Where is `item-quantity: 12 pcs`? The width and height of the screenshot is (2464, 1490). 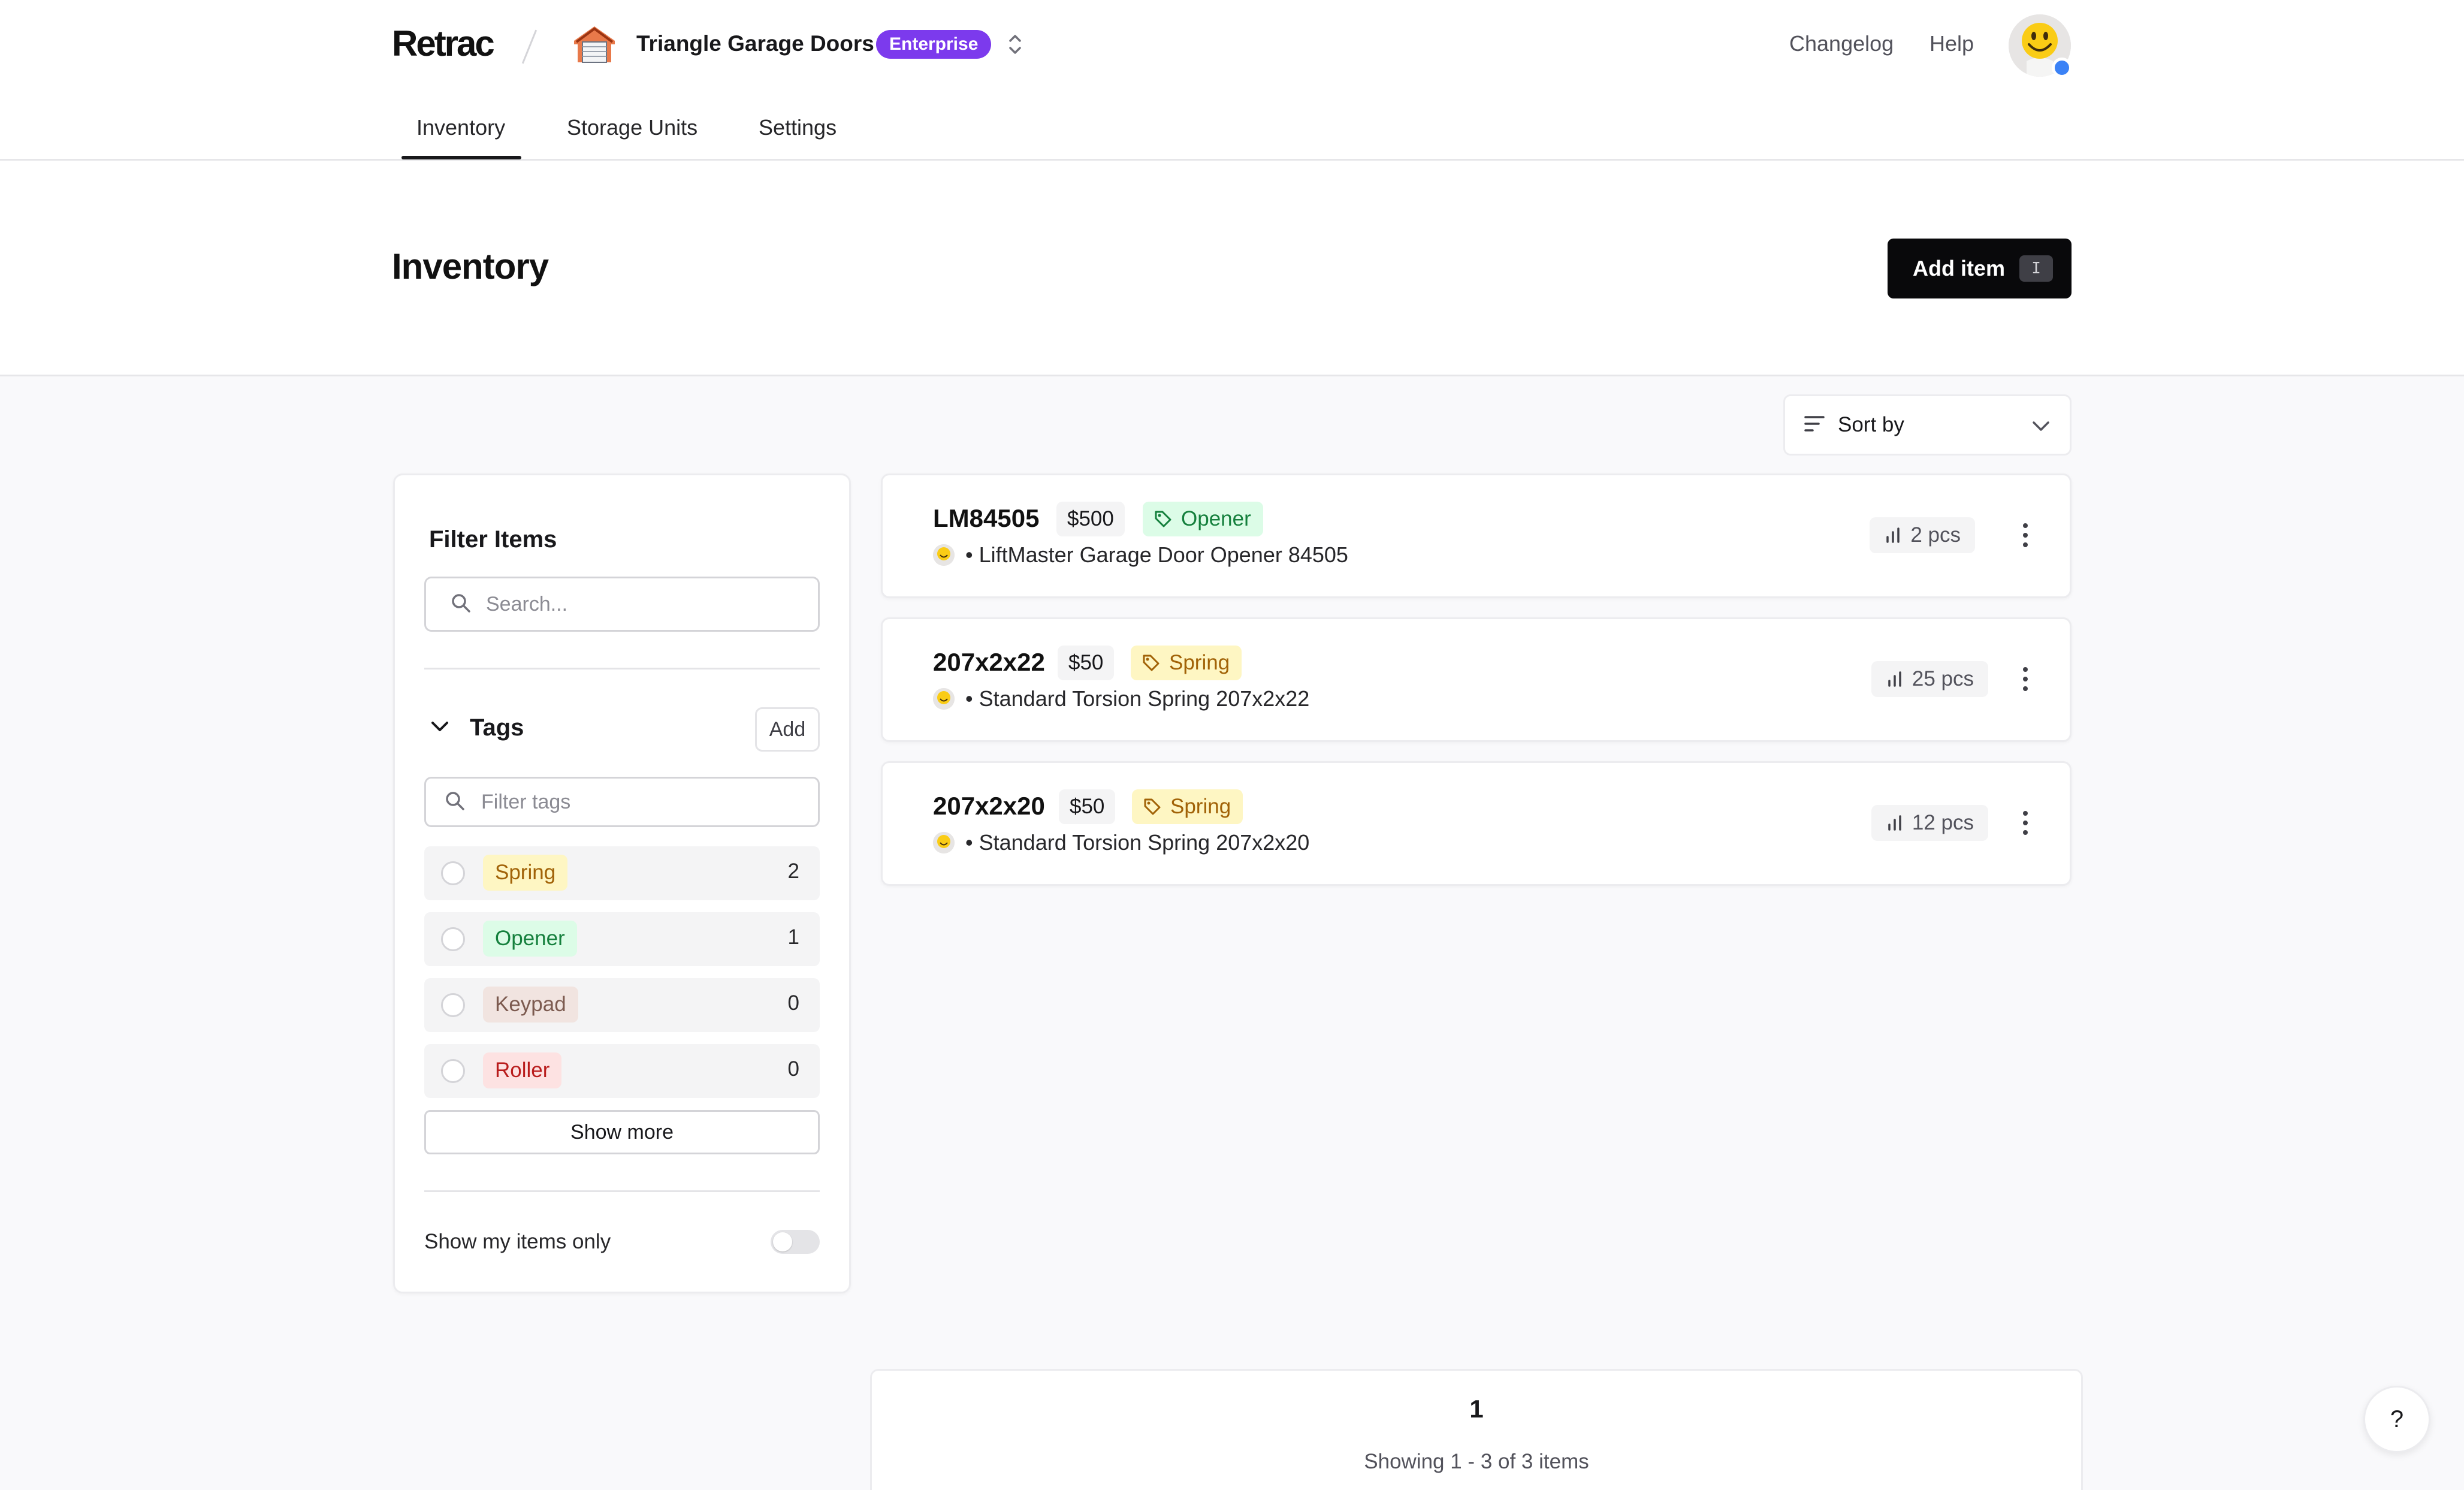 item-quantity: 12 pcs is located at coordinates (1929, 823).